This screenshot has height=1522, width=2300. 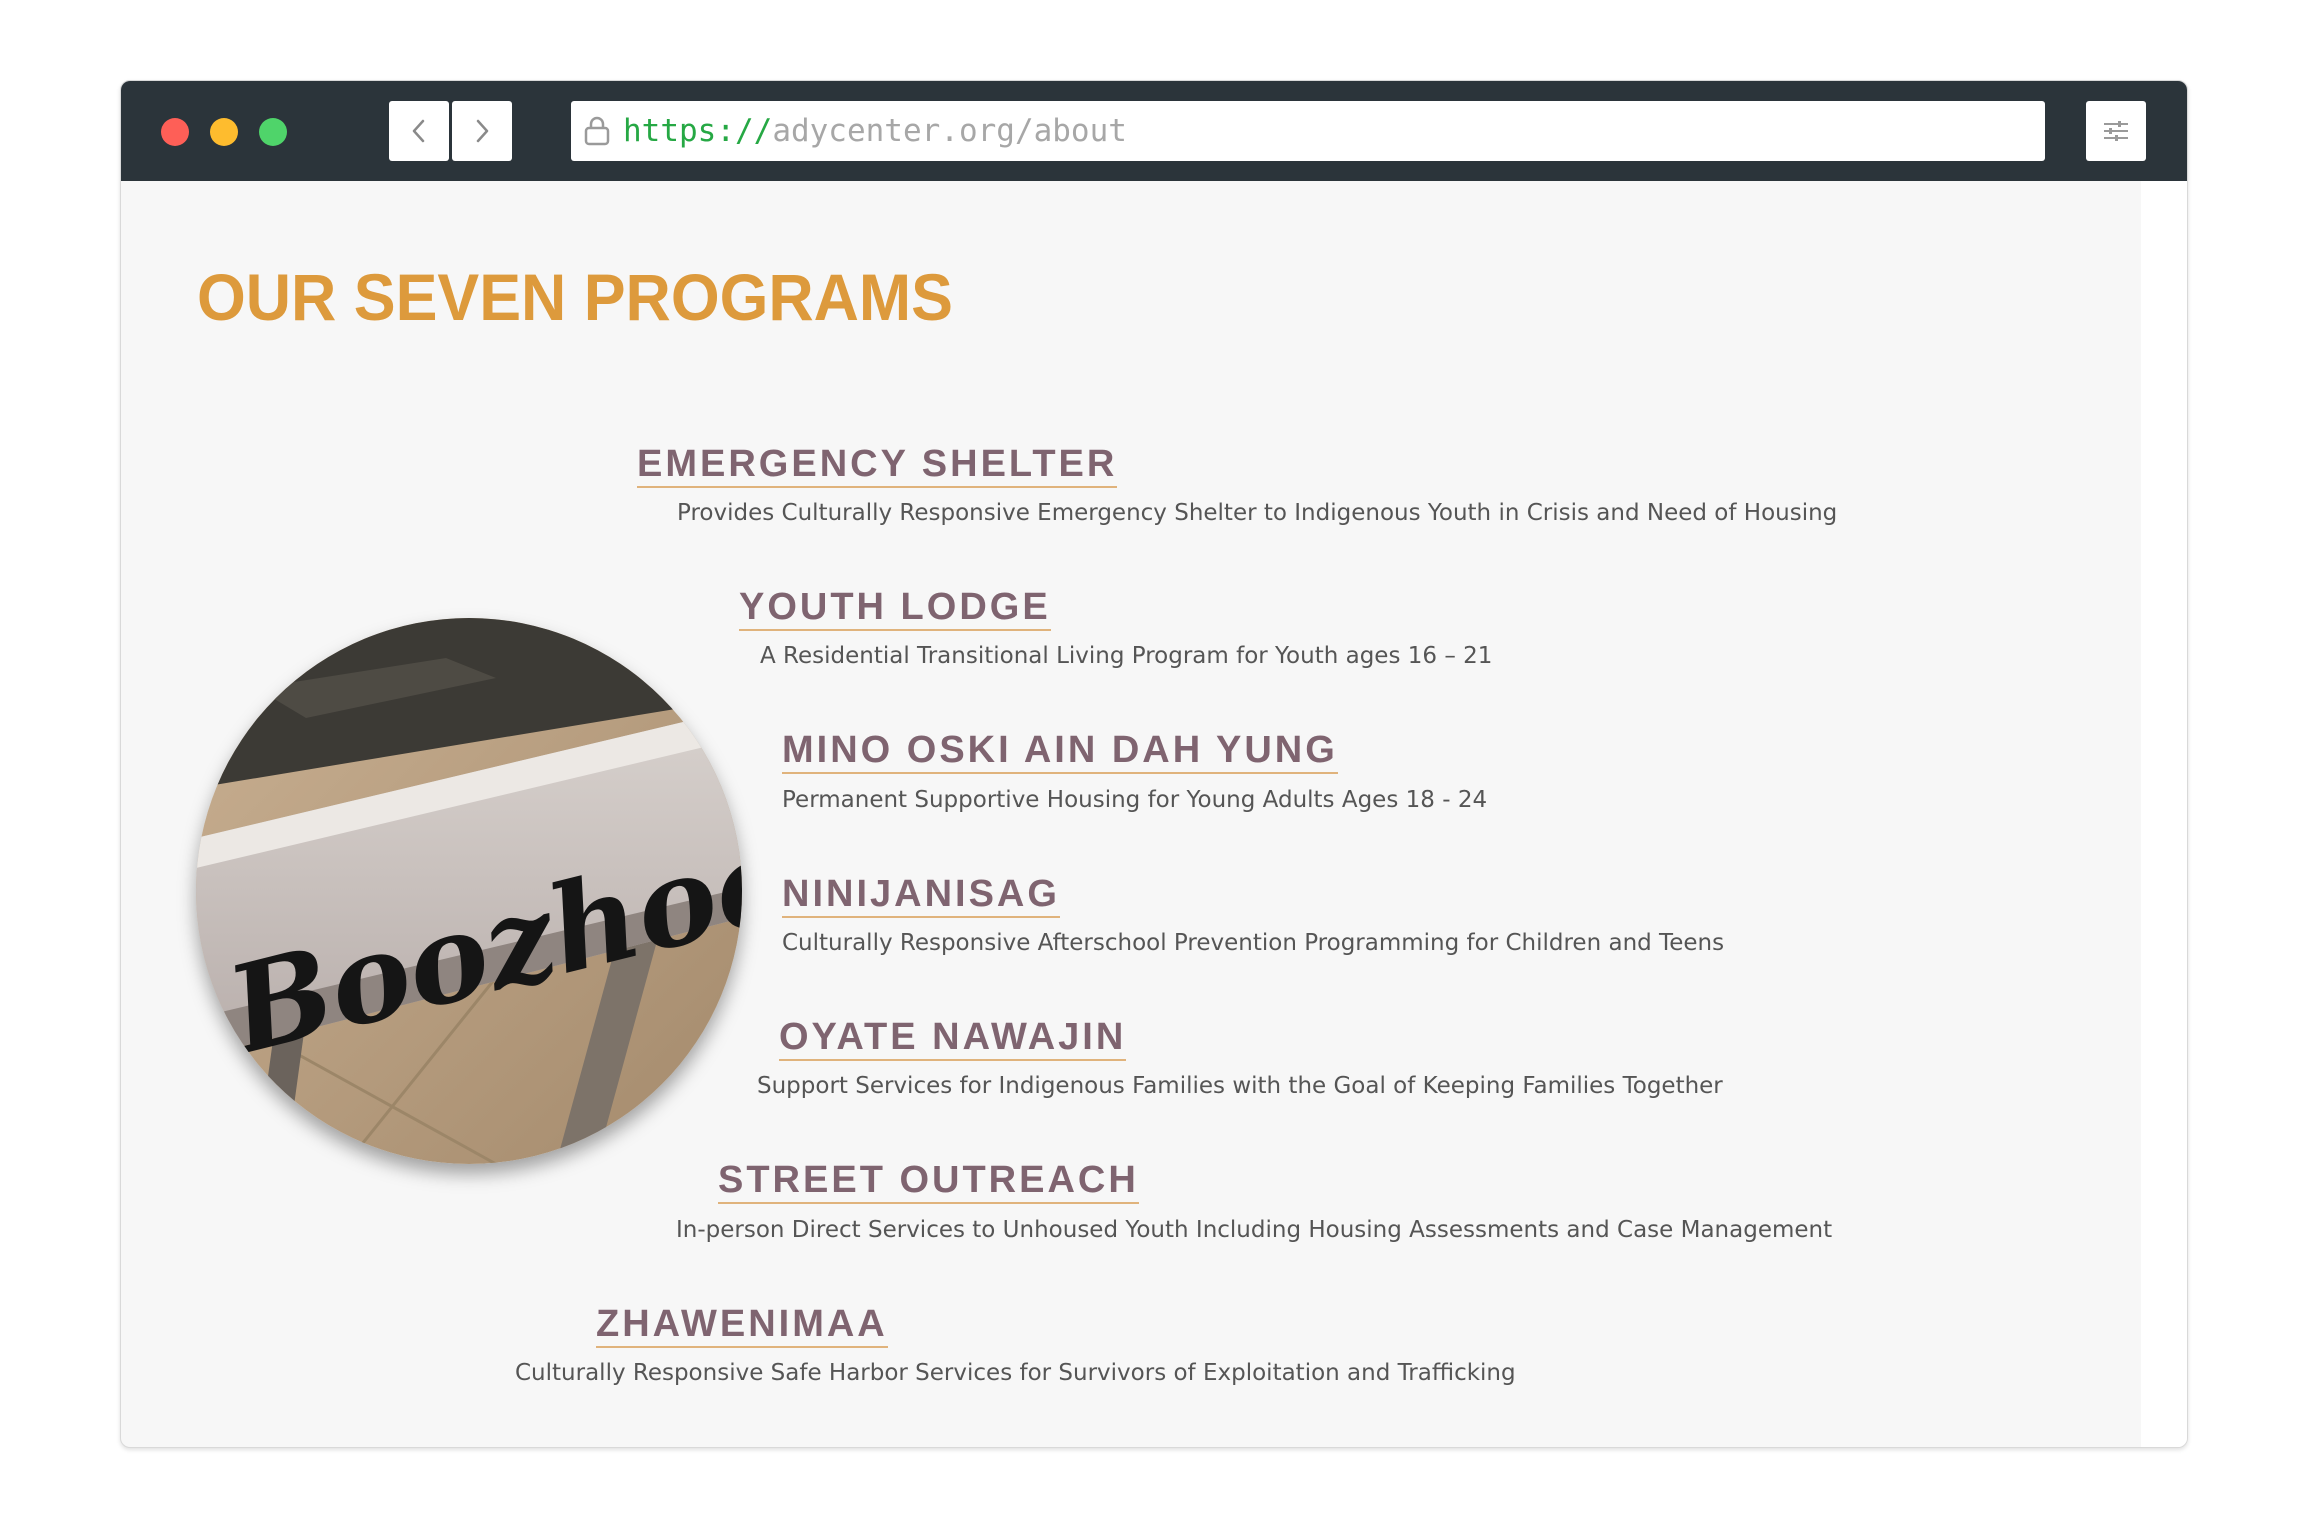 I want to click on minimize-window-button, so click(x=224, y=132).